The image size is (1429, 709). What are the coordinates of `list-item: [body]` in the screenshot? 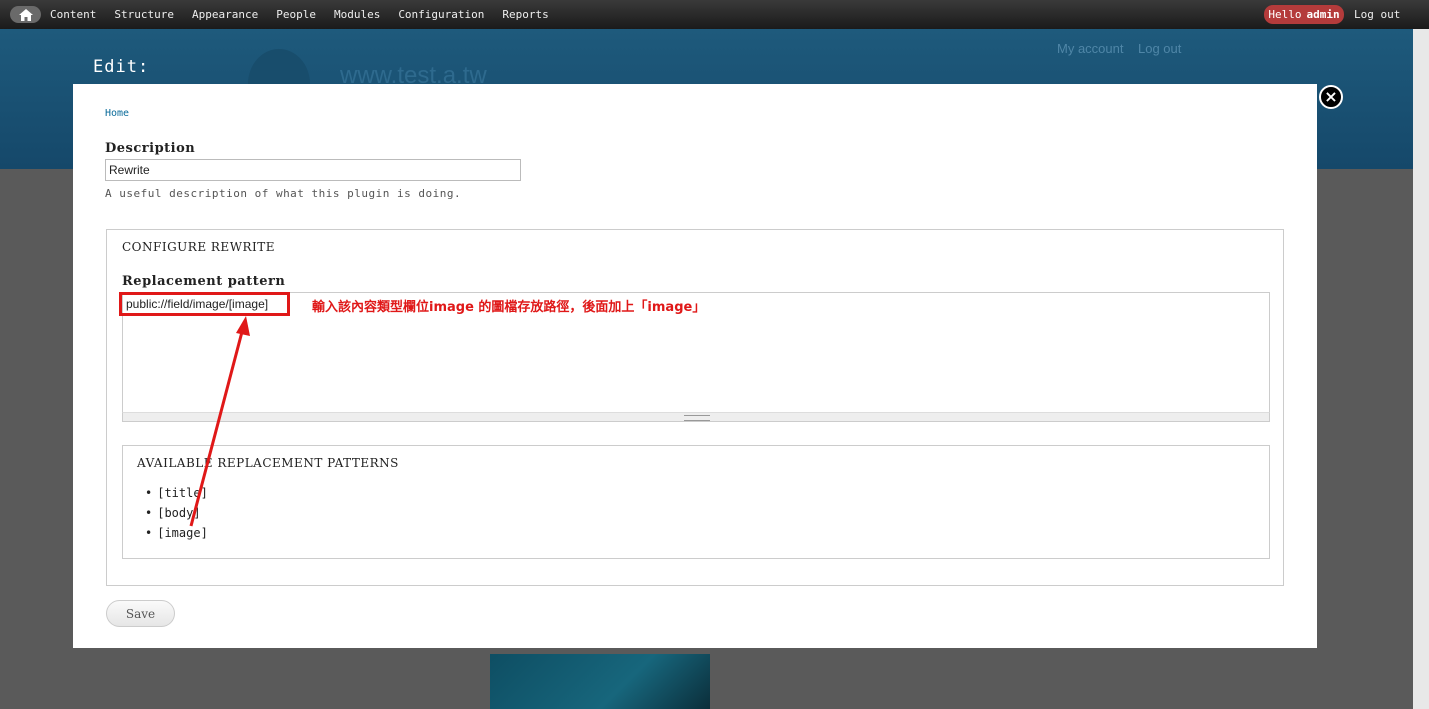 It's located at (176, 513).